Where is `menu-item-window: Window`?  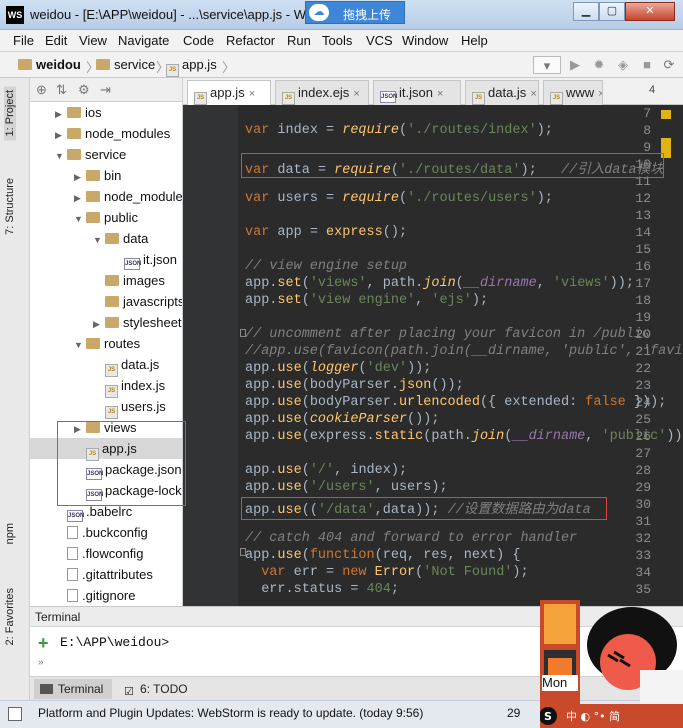 menu-item-window: Window is located at coordinates (425, 40).